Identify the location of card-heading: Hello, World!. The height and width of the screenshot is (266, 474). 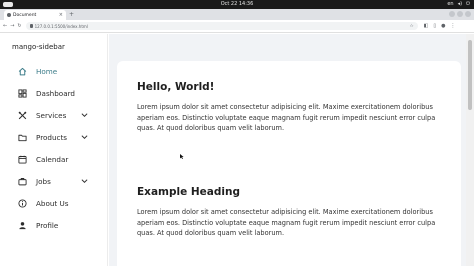
(176, 87).